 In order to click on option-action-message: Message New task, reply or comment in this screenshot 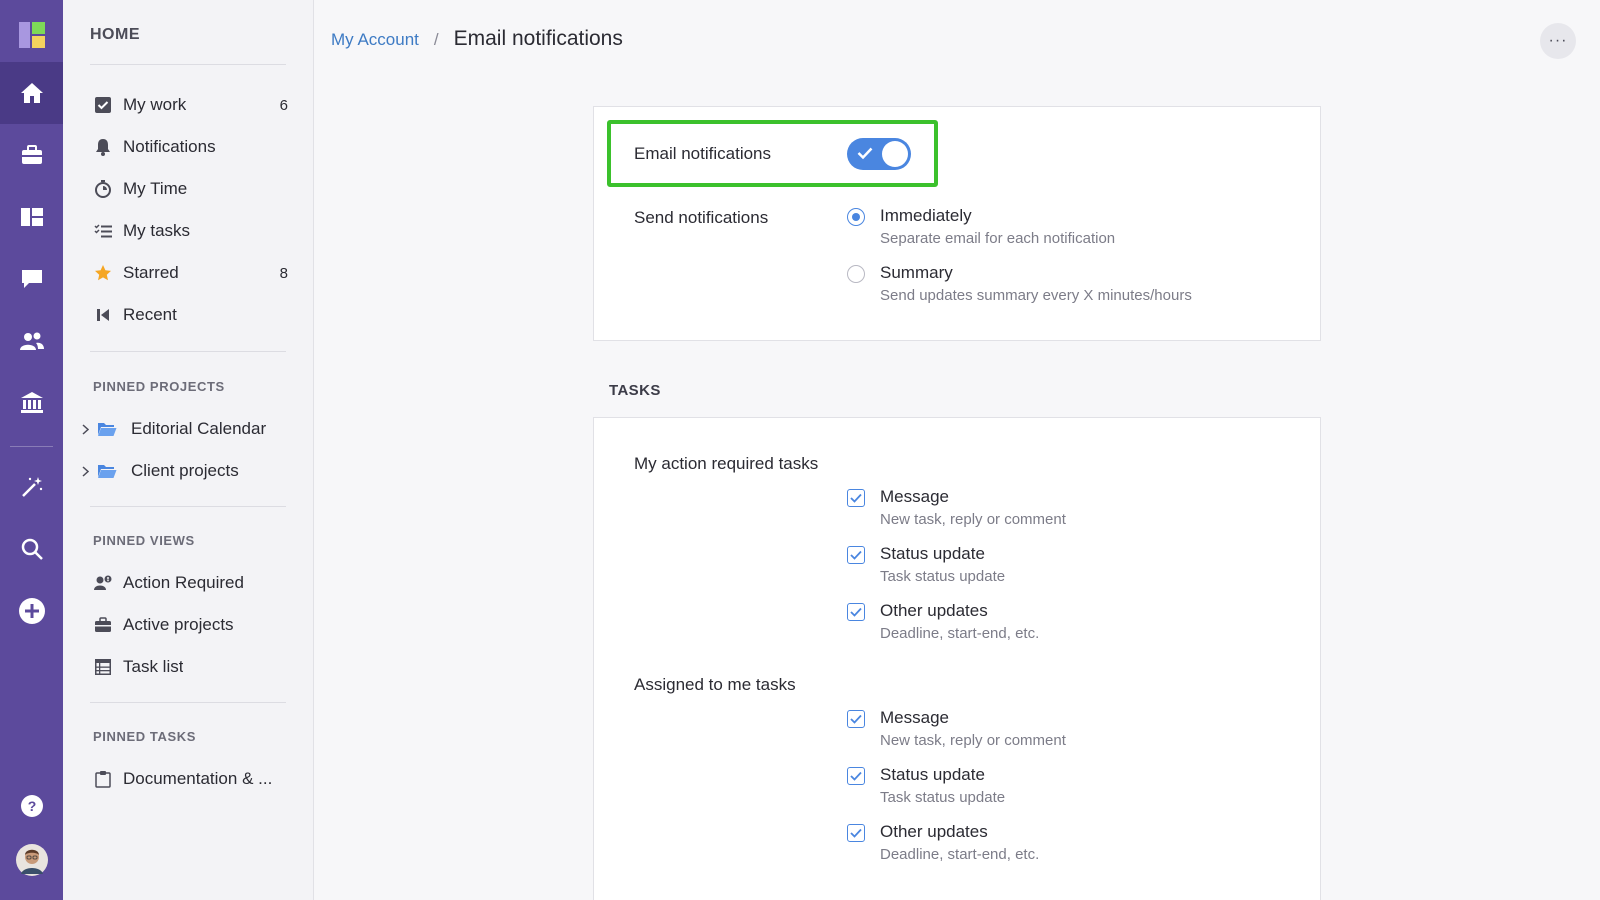, I will do `click(1067, 509)`.